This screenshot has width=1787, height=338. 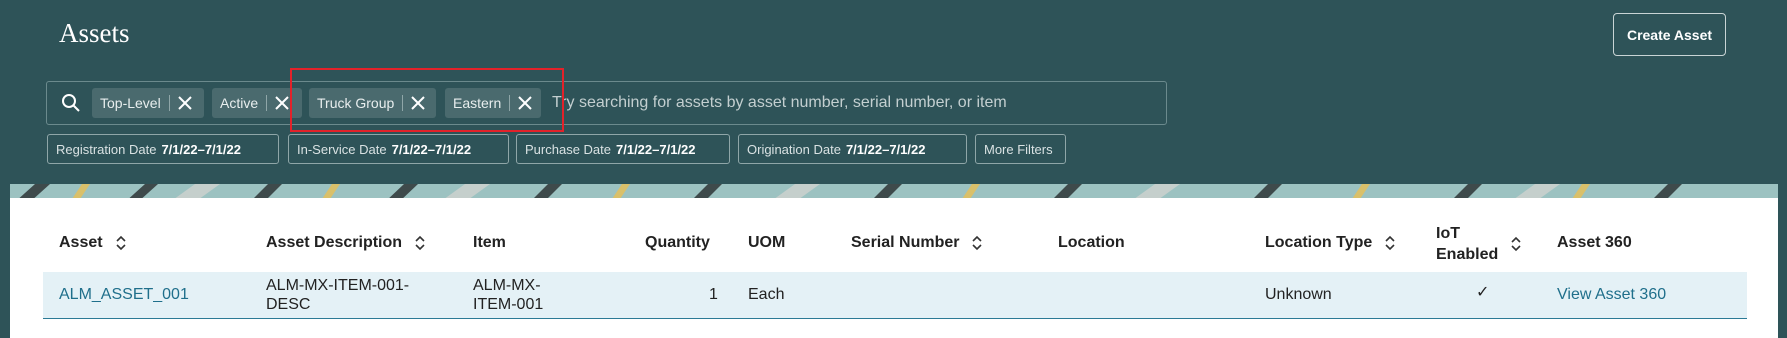 What do you see at coordinates (342, 149) in the screenshot?
I see `filter-label: In-Service Date` at bounding box center [342, 149].